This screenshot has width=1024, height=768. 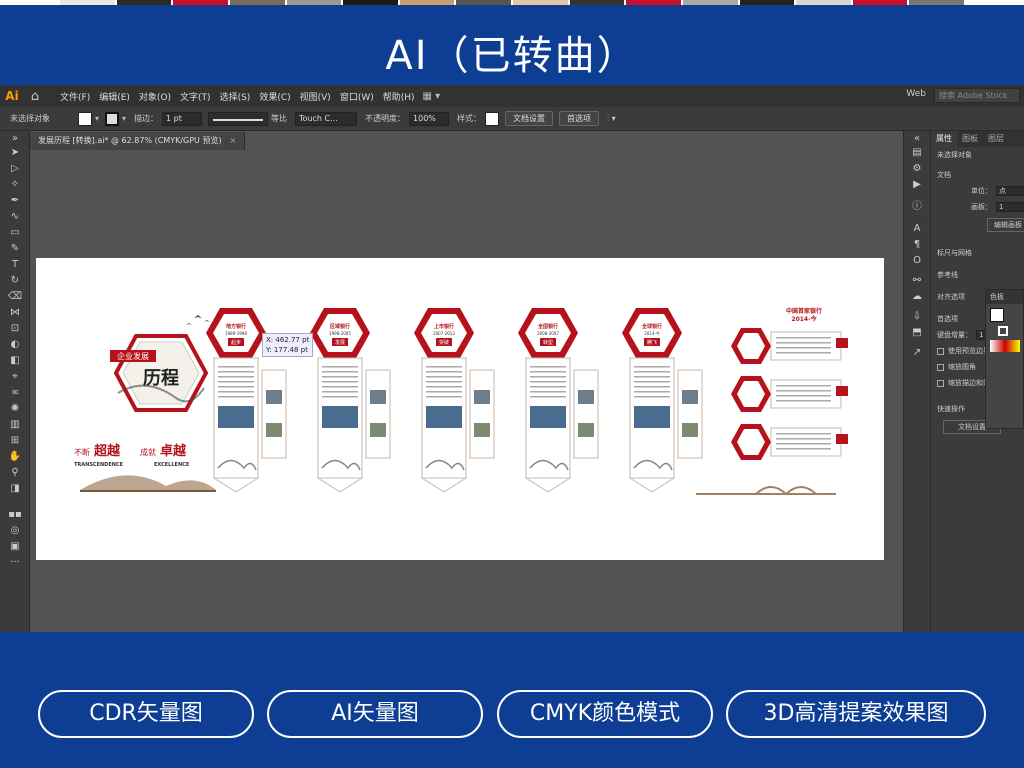 I want to click on stage-tag: 起步, so click(x=236, y=343).